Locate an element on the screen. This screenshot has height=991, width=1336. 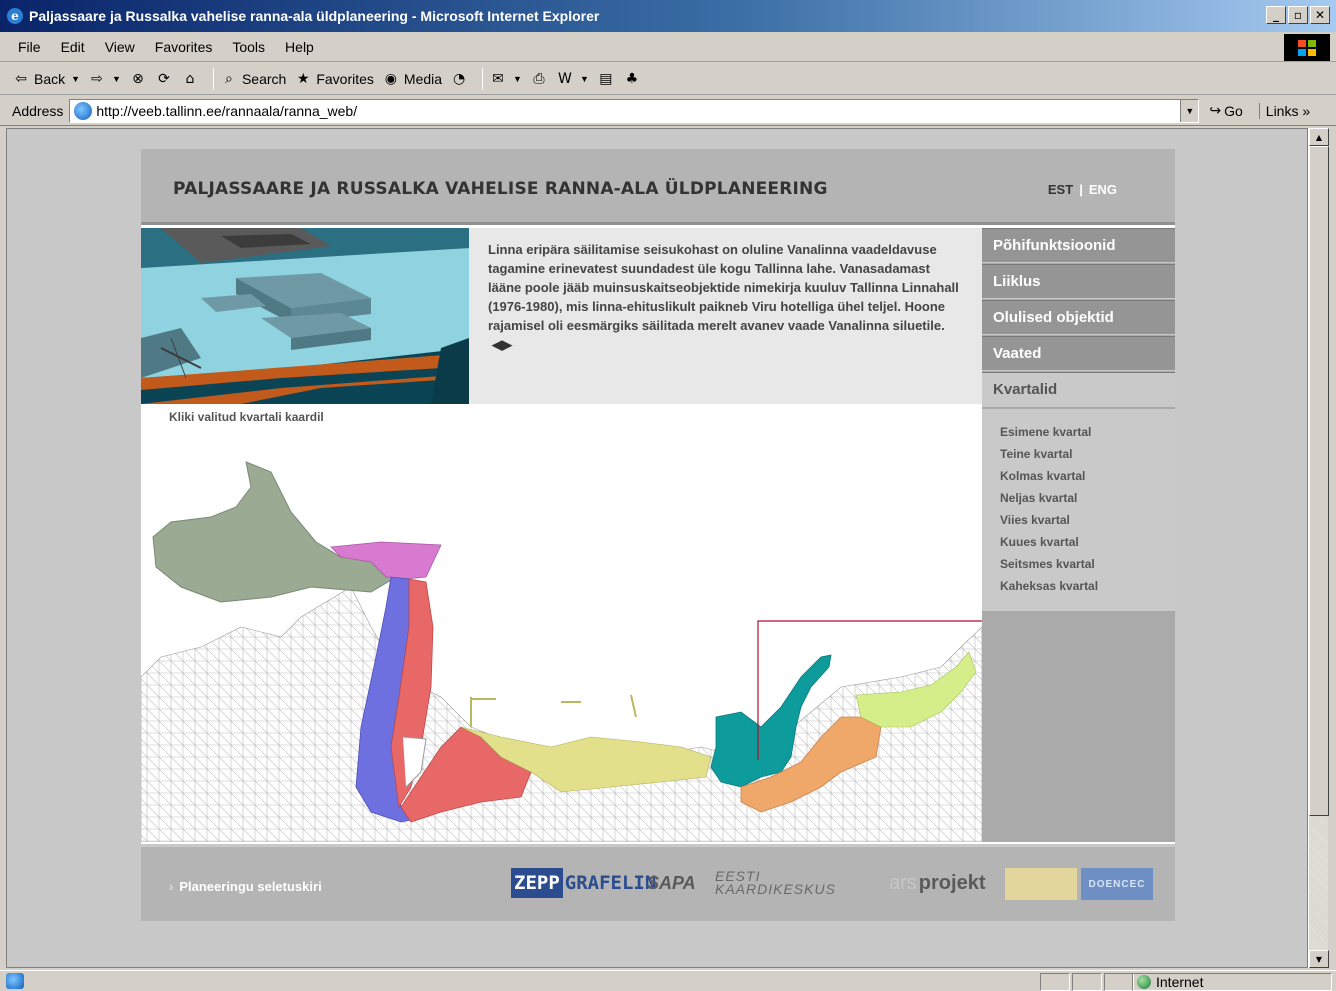
back-dropdown-icon: ▼ is located at coordinates (75, 79).